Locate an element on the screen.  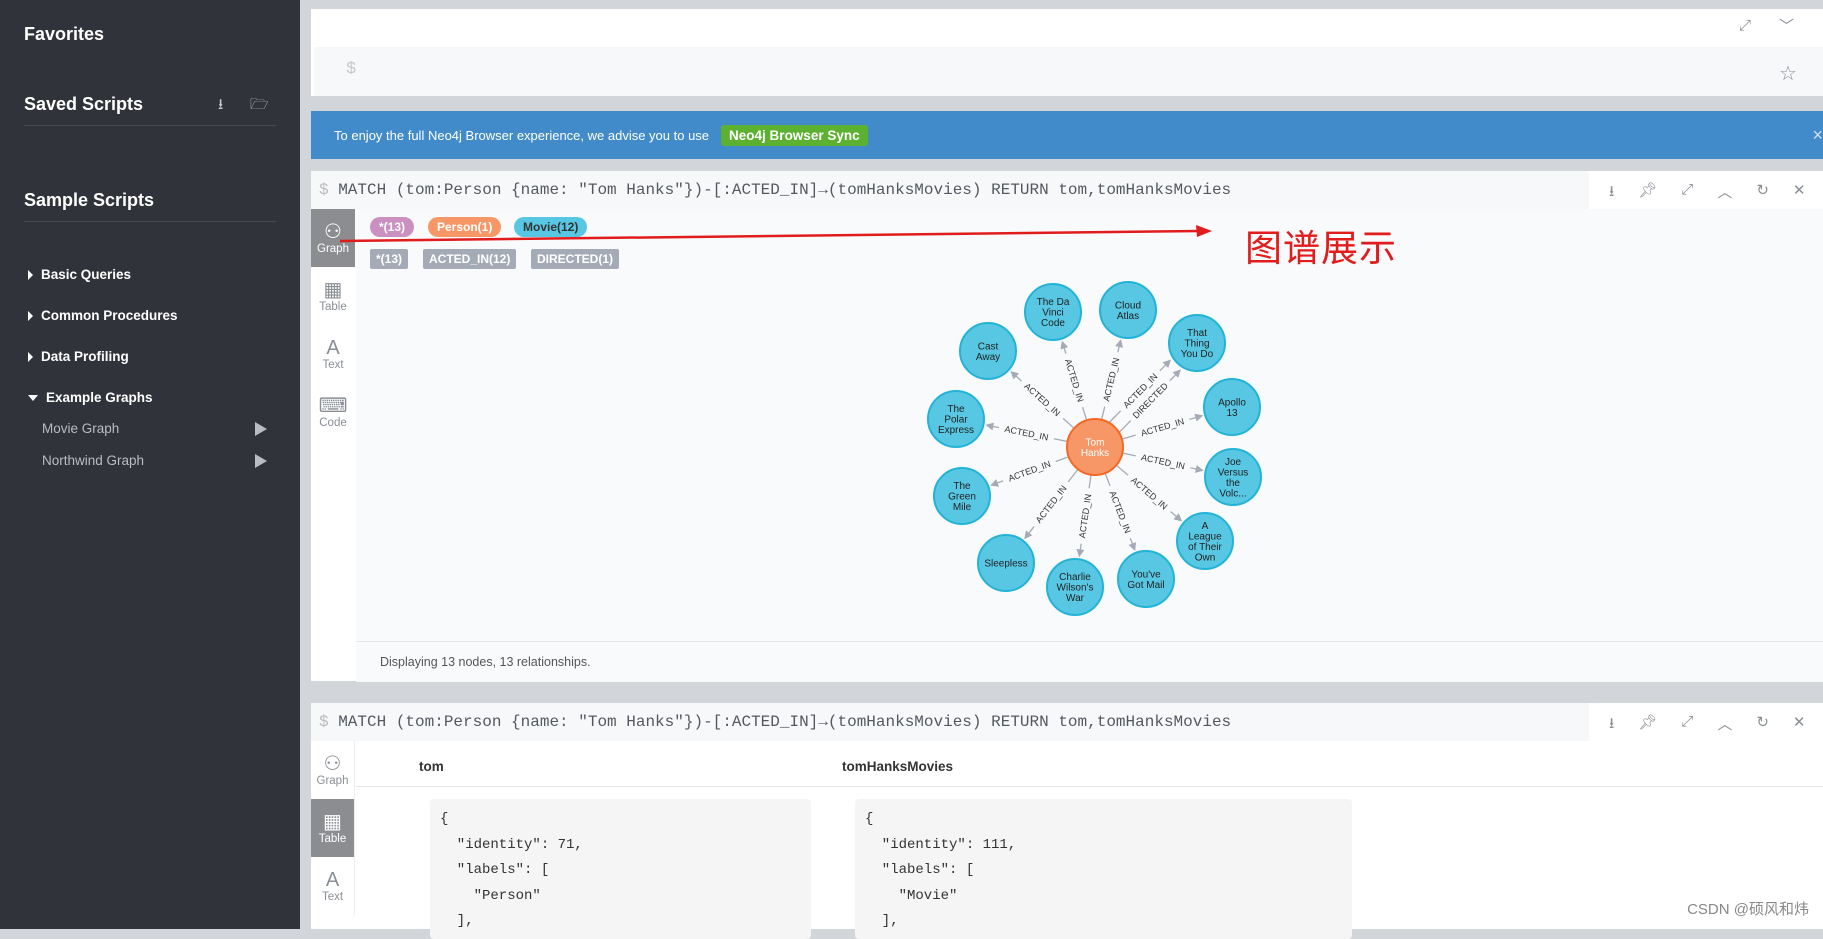
movie-node-label: Polar is located at coordinates (956, 420).